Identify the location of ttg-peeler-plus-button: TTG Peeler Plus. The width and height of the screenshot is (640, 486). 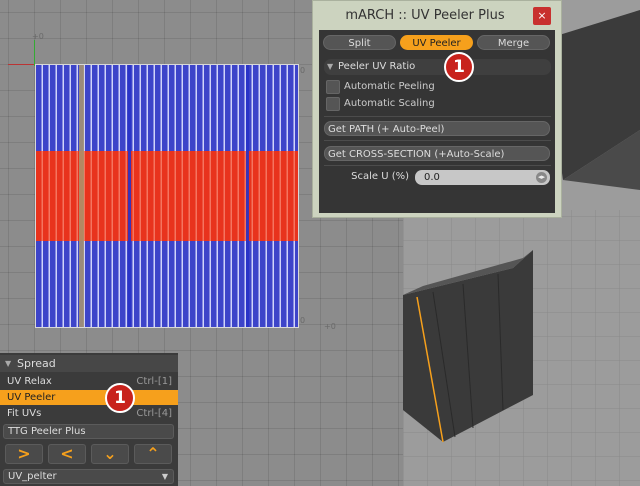
(88, 431).